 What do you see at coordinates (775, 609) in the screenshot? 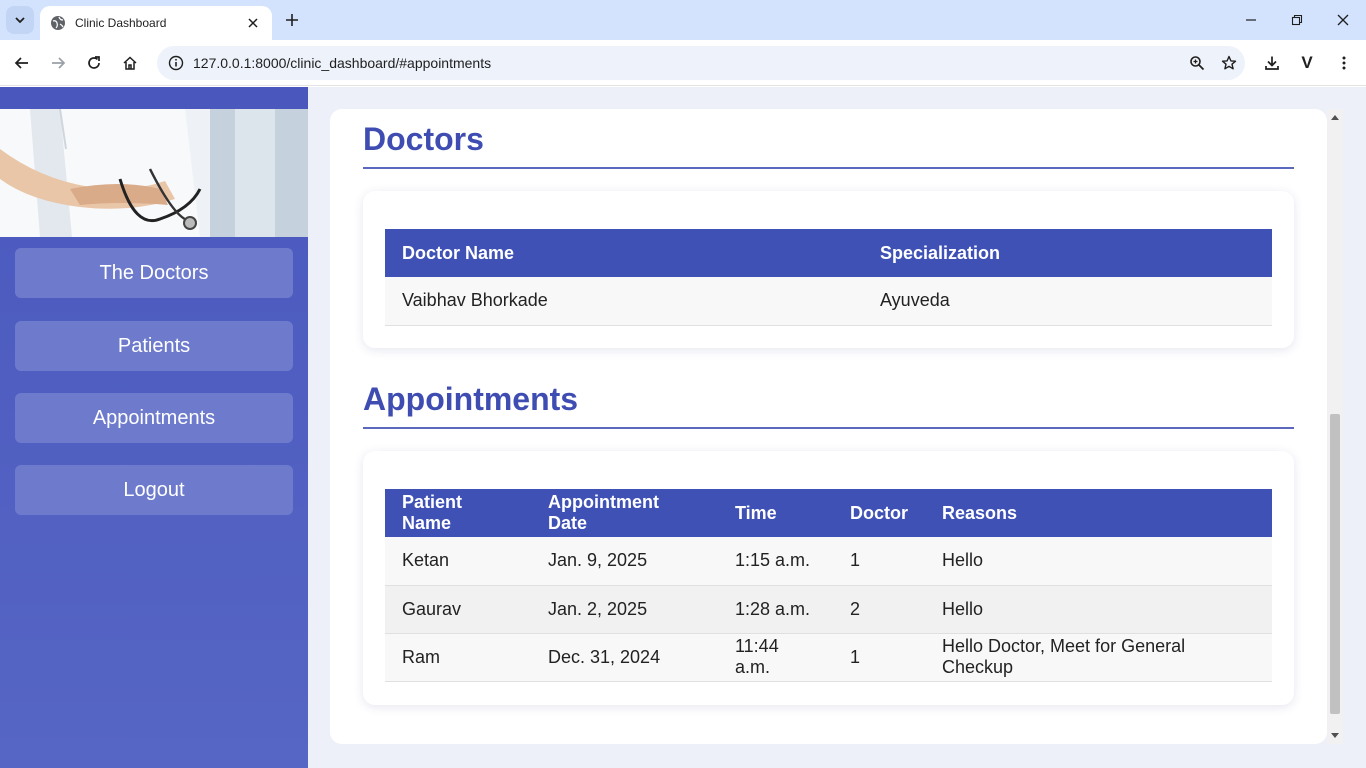
I see `time-cell: 1:28 a.m.` at bounding box center [775, 609].